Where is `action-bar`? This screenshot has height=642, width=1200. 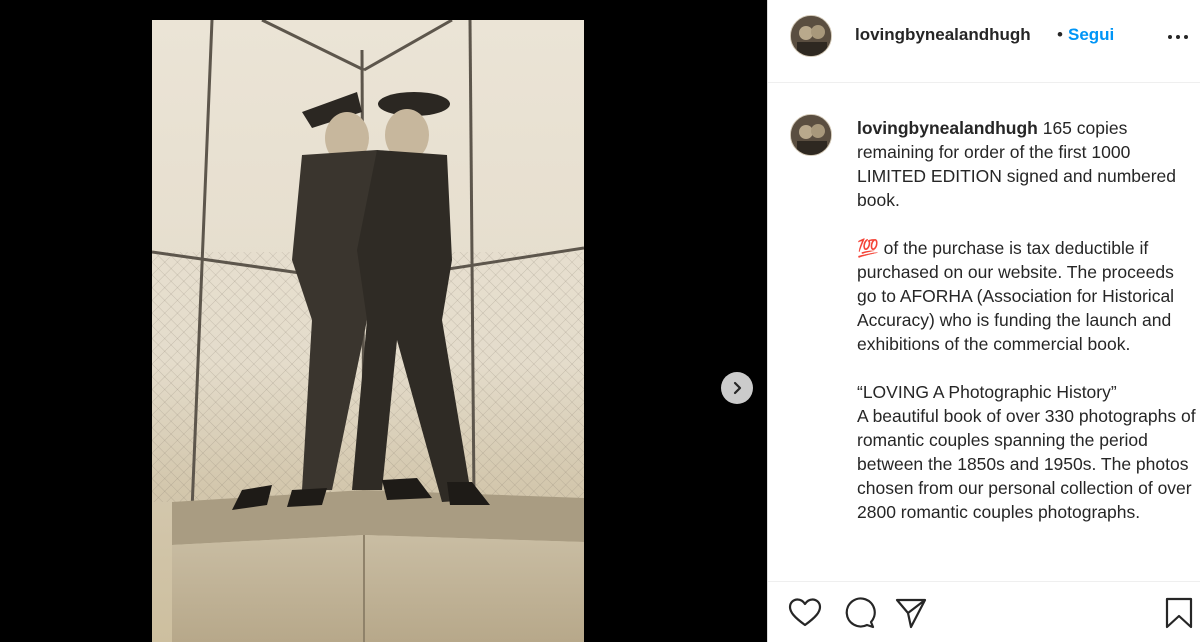 action-bar is located at coordinates (984, 611).